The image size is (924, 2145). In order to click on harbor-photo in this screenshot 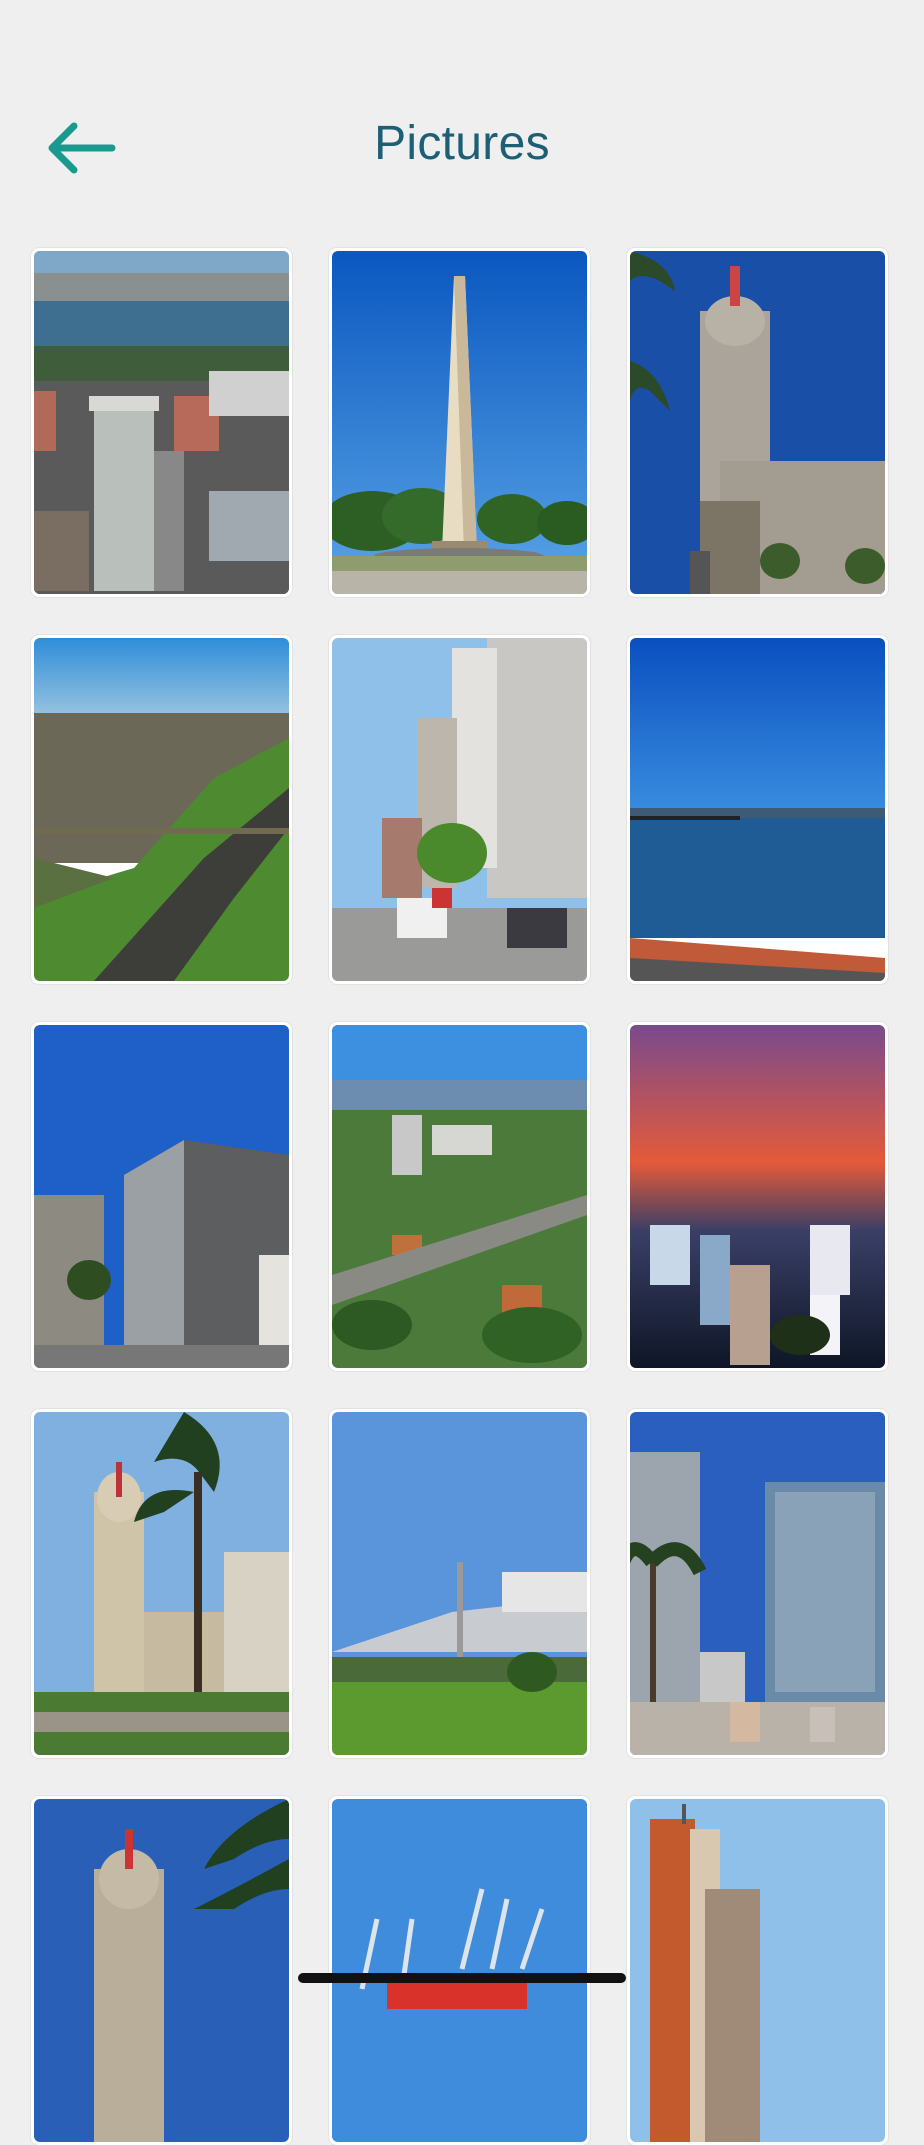, I will do `click(757, 809)`.